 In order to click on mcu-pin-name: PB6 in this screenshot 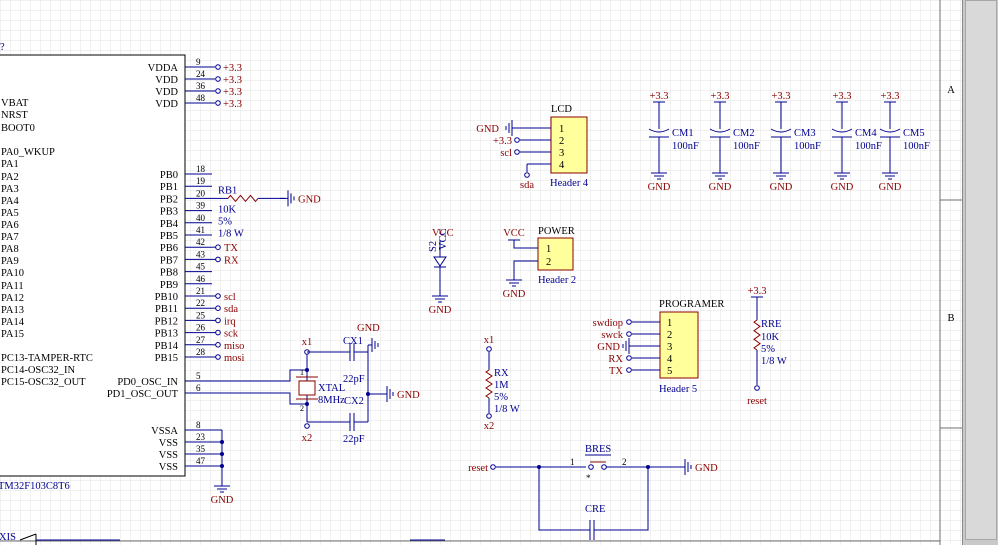, I will do `click(169, 248)`.